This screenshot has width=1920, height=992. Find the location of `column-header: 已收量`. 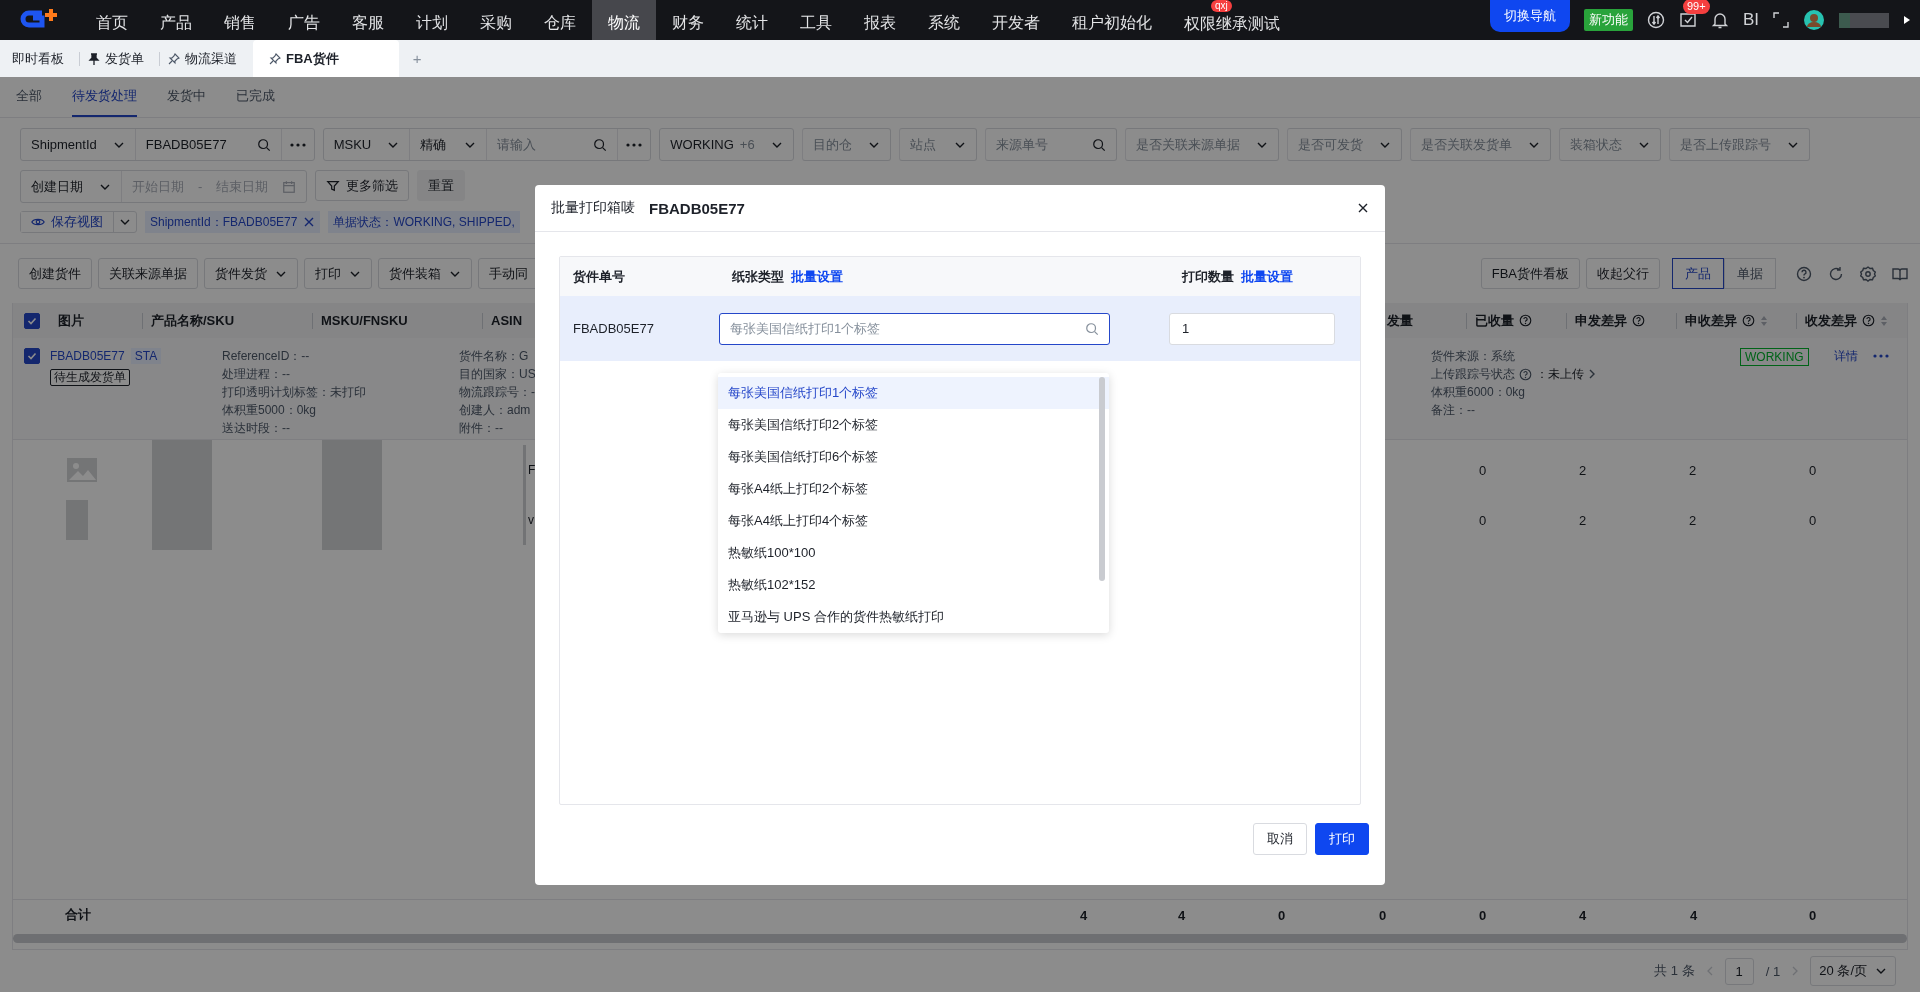

column-header: 已收量 is located at coordinates (1494, 320).